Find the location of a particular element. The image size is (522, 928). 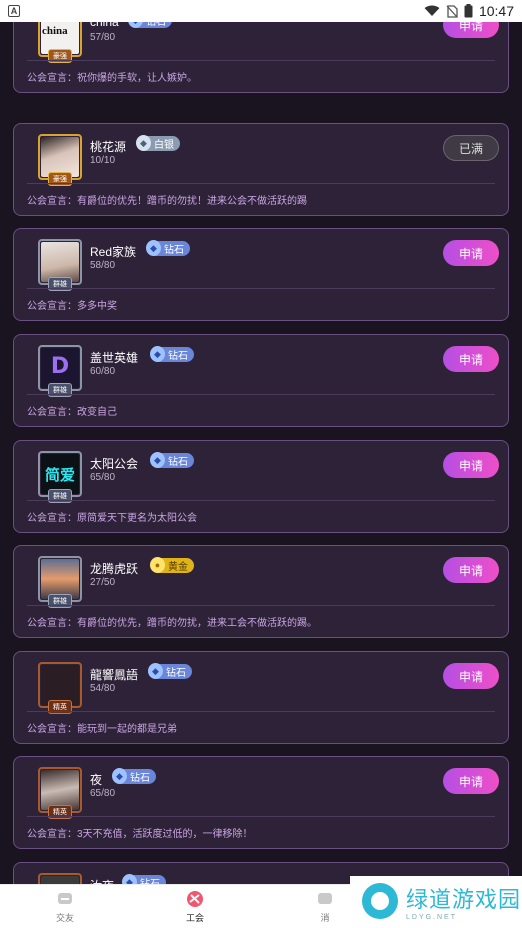

guild-name: 桃花源 is located at coordinates (108, 147).